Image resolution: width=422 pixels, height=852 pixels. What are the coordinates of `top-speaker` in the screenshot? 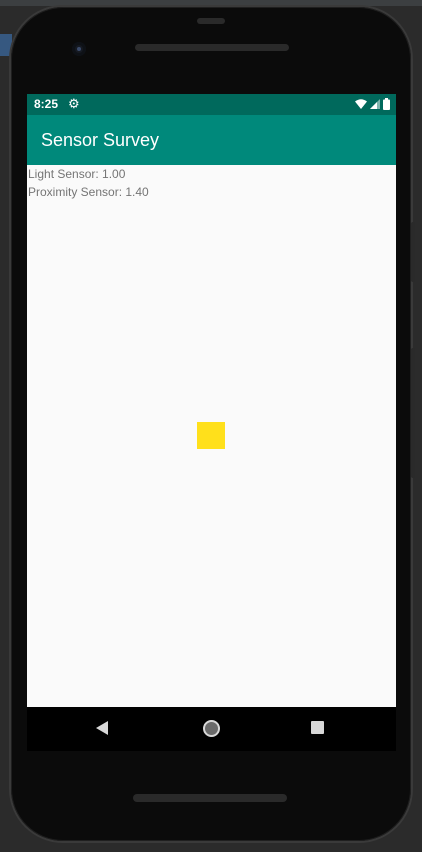 It's located at (212, 47).